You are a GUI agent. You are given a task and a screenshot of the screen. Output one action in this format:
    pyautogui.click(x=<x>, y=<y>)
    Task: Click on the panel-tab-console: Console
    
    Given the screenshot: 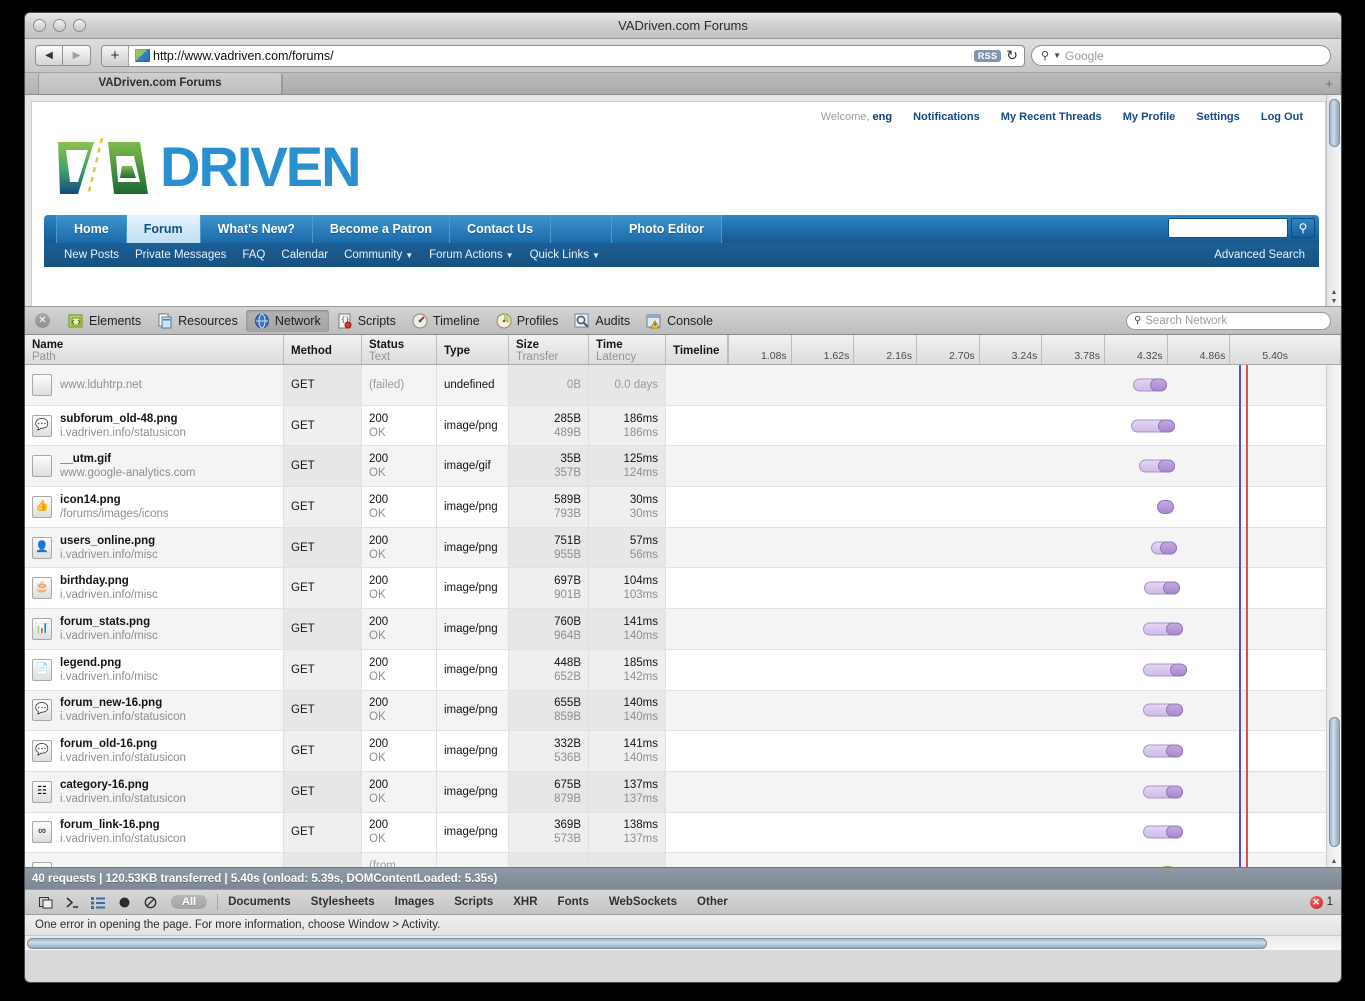 What is the action you would take?
    pyautogui.click(x=679, y=321)
    